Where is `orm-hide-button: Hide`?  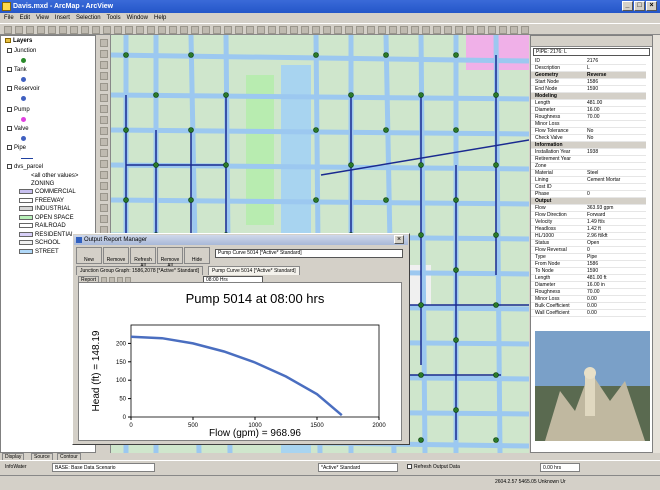 orm-hide-button: Hide is located at coordinates (197, 255).